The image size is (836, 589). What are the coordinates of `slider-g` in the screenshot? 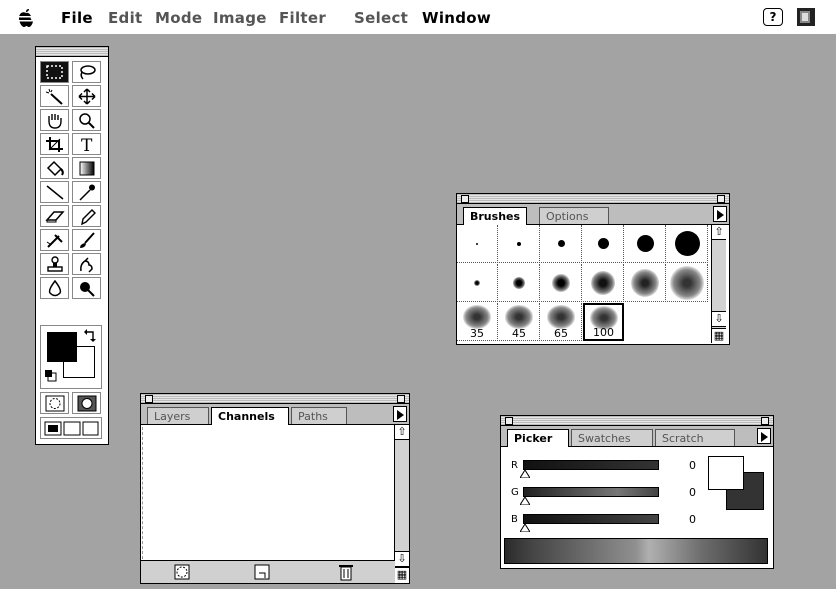 It's located at (591, 492).